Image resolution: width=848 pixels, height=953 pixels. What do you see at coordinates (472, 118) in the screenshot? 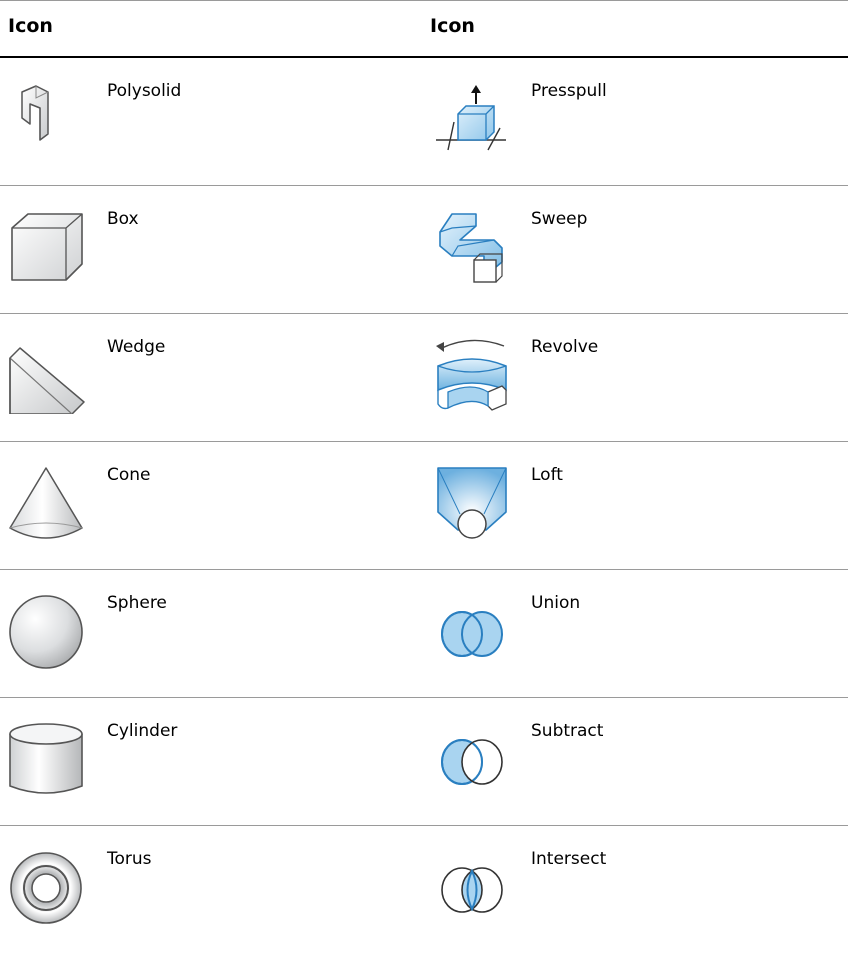
I see `presspull-icon` at bounding box center [472, 118].